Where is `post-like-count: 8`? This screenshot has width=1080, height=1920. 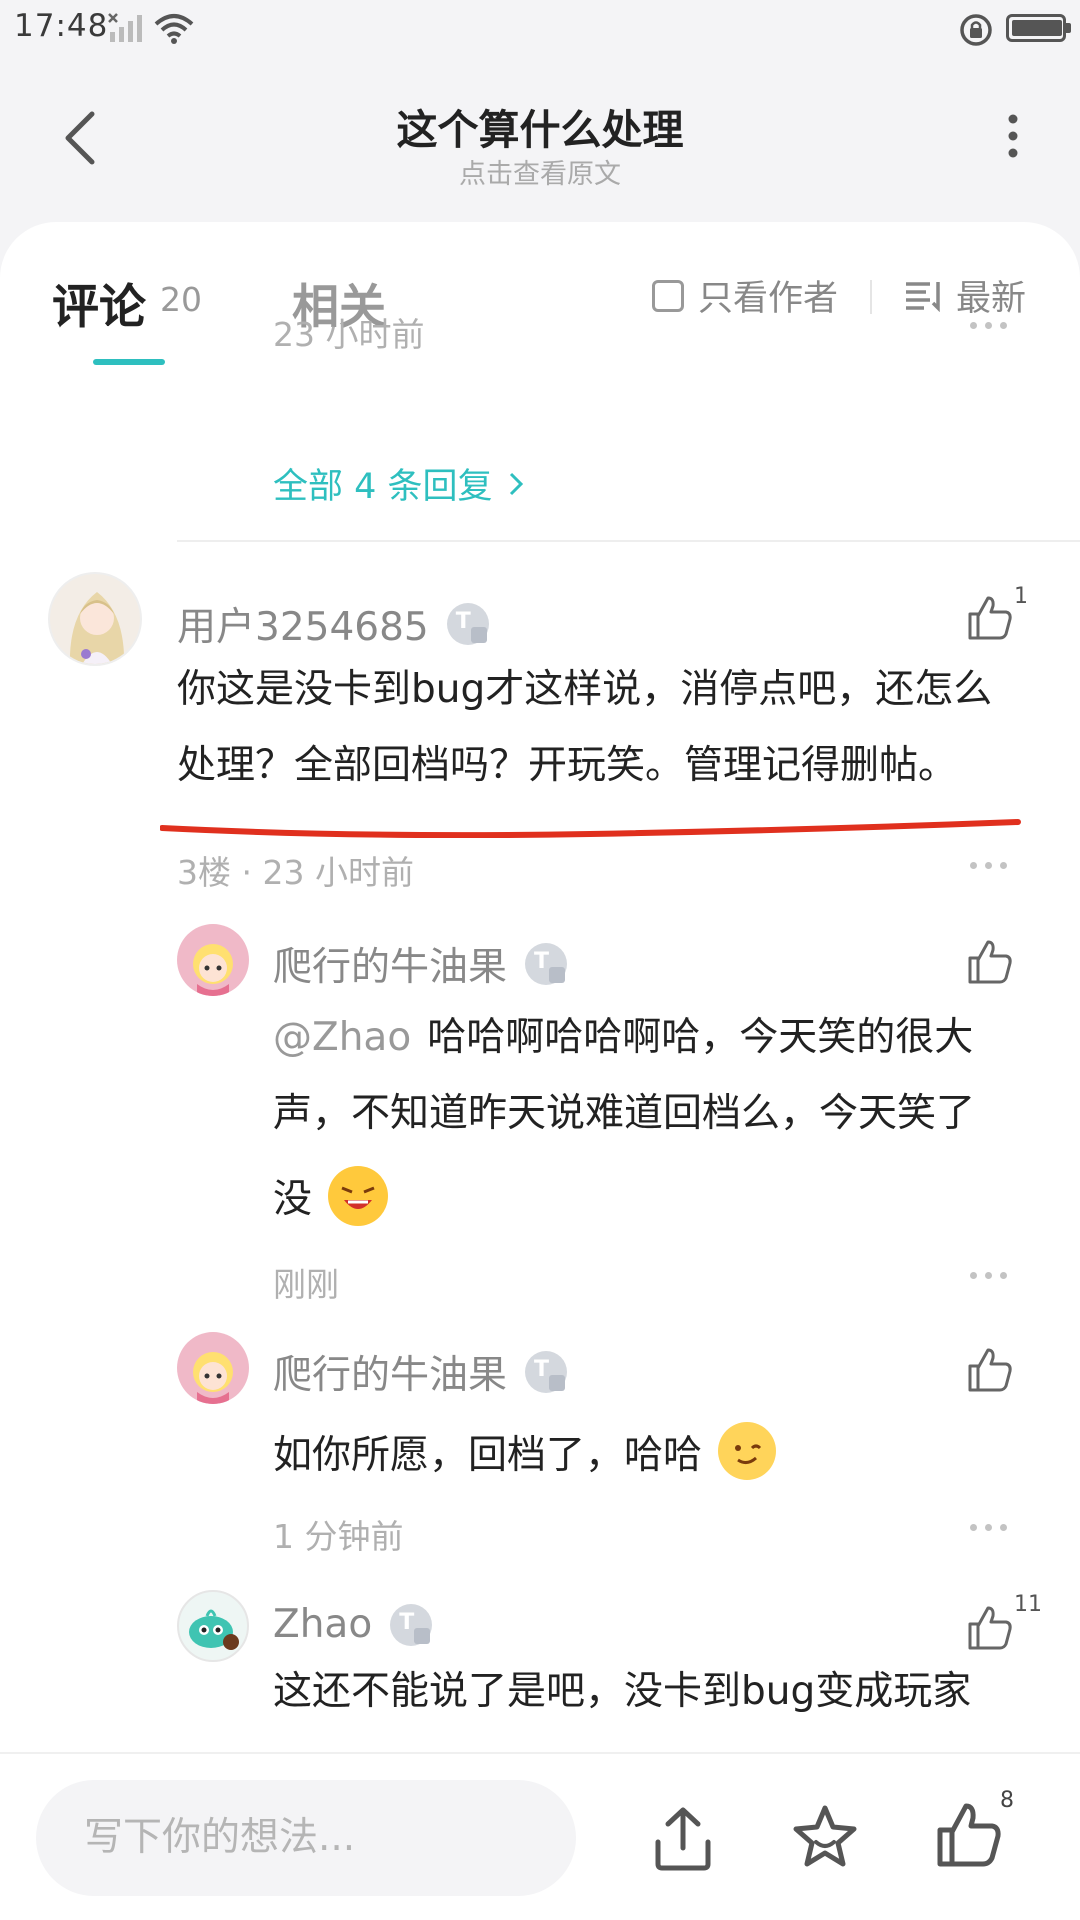 post-like-count: 8 is located at coordinates (1007, 1800).